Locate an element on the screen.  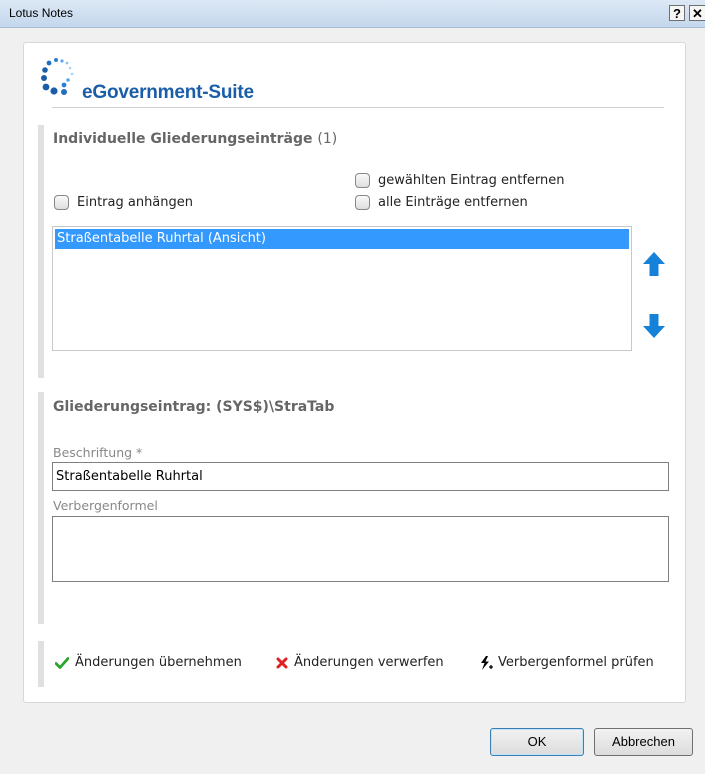
check-formula-label: Verbergenformel prüfen is located at coordinates (576, 662).